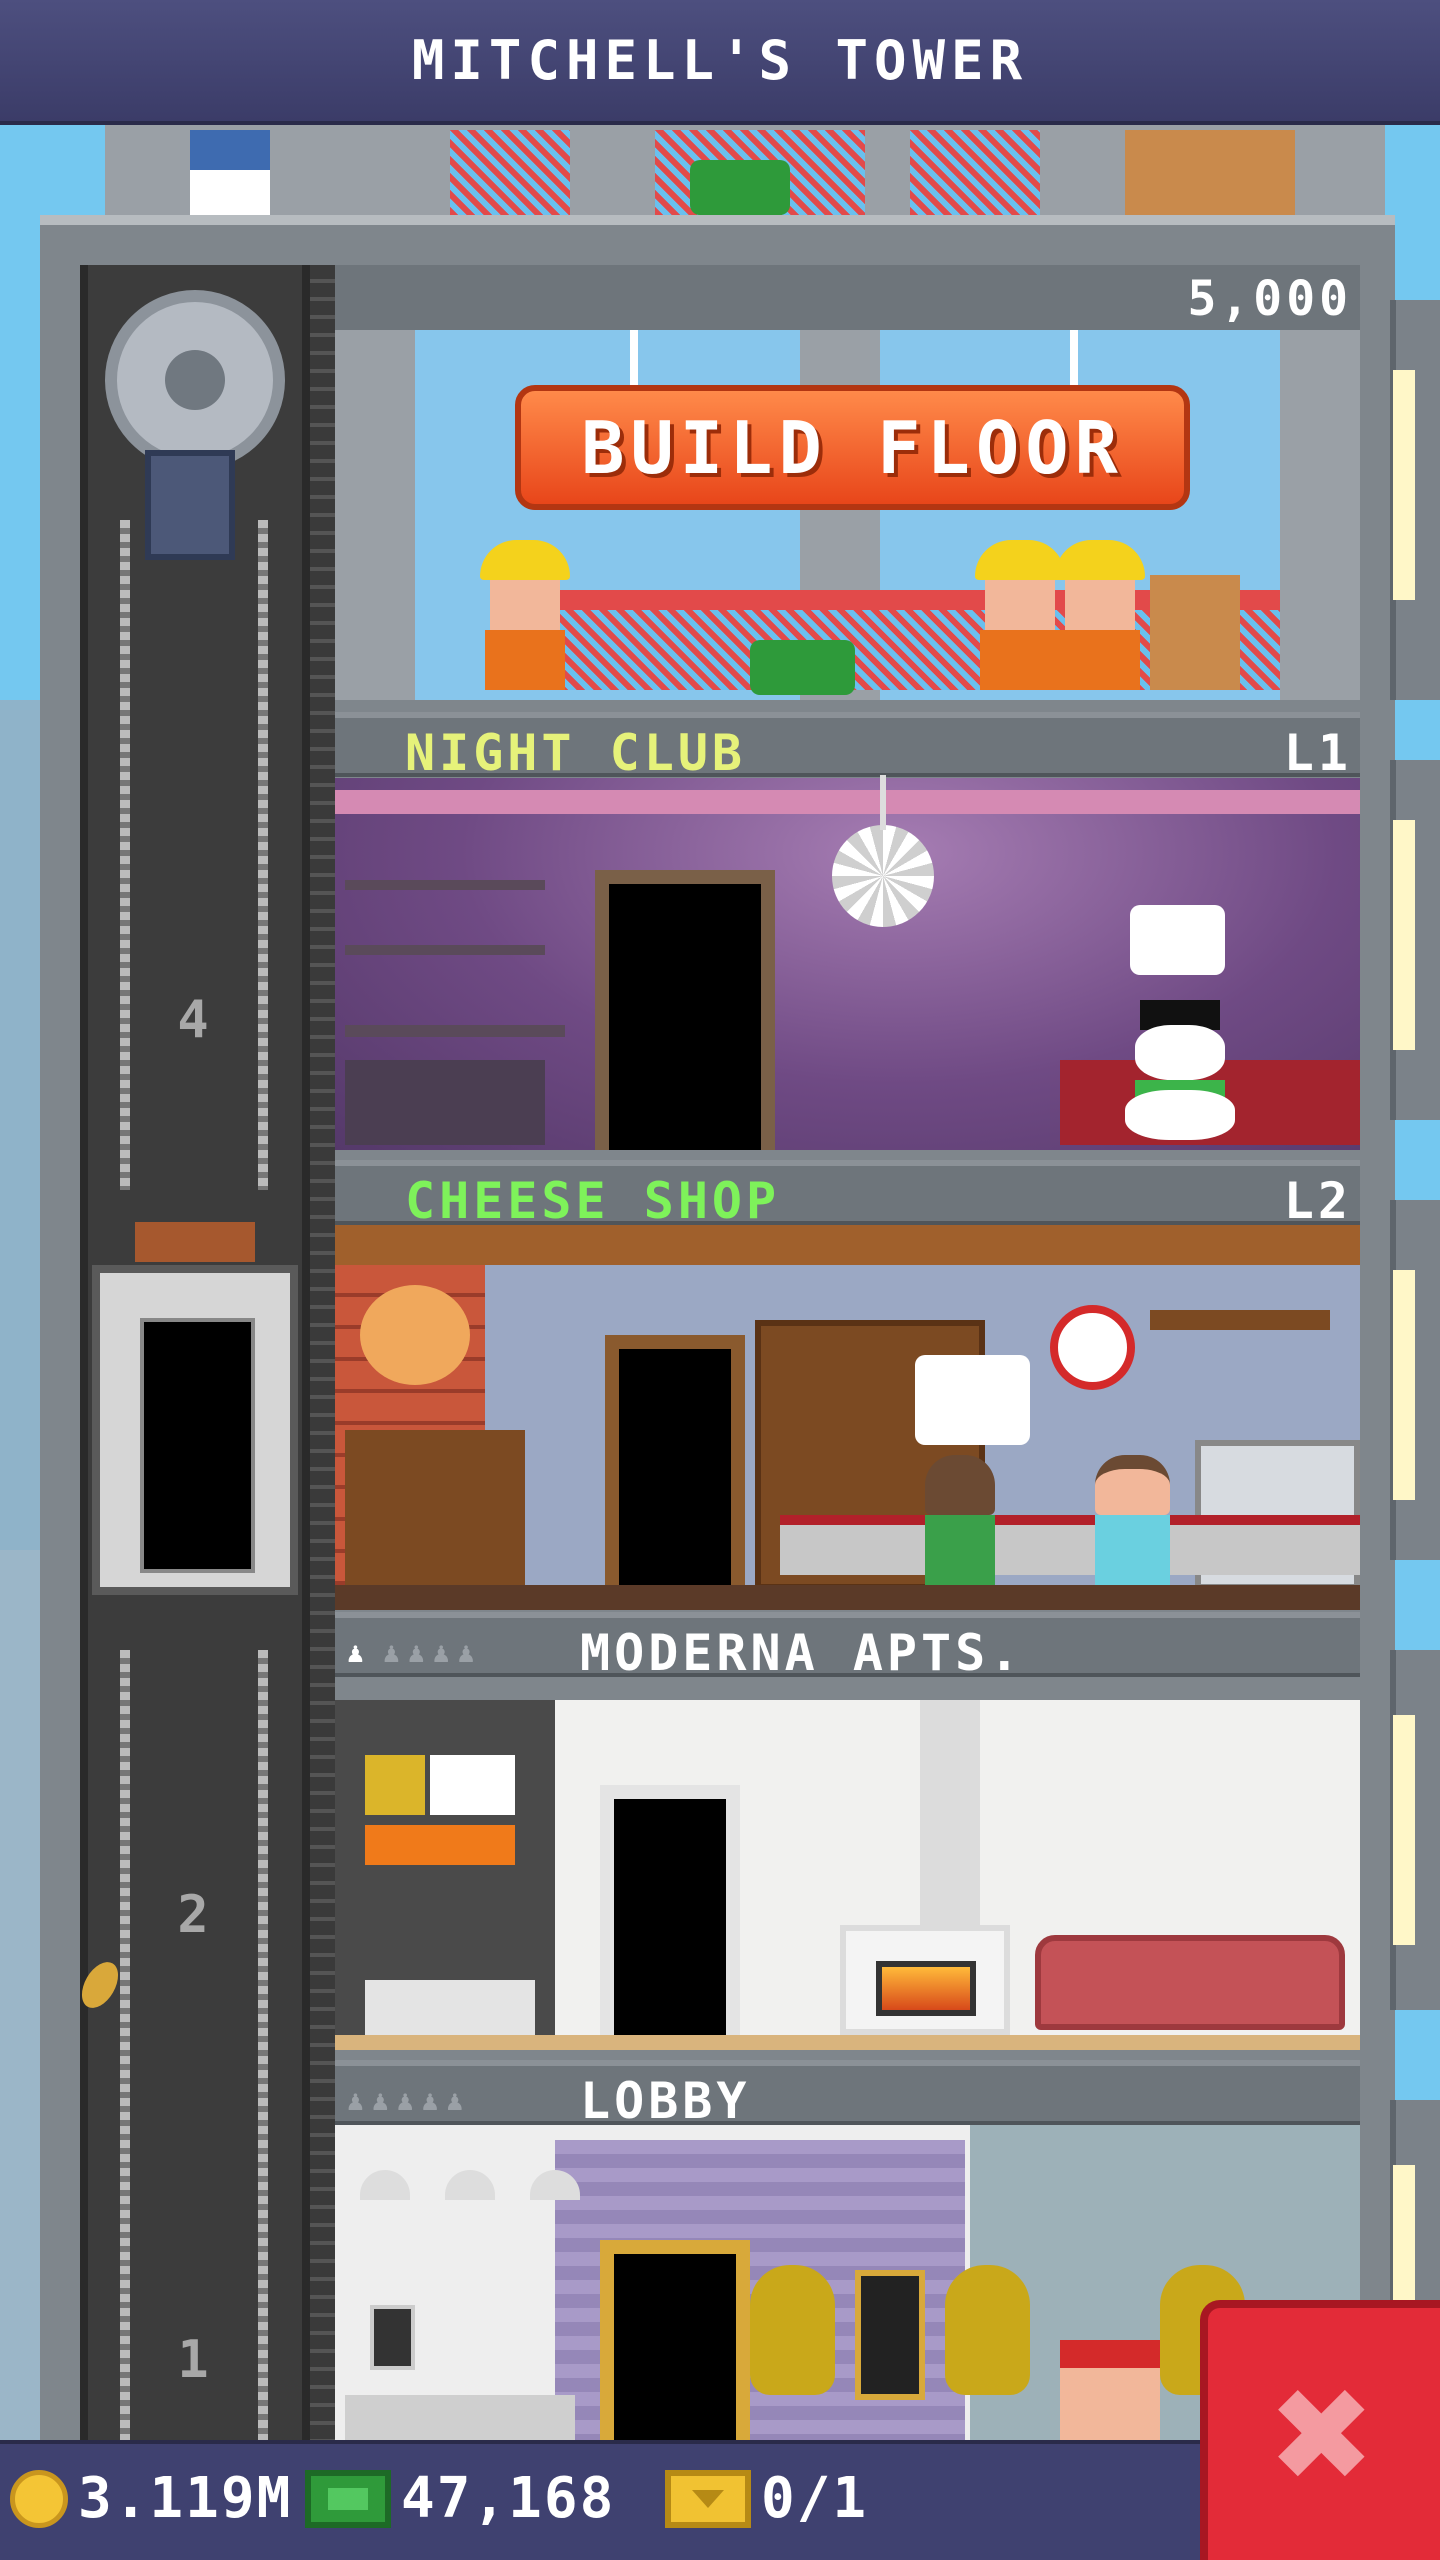  I want to click on empty-resident-icon: ♟♟♟♟, so click(433, 1652).